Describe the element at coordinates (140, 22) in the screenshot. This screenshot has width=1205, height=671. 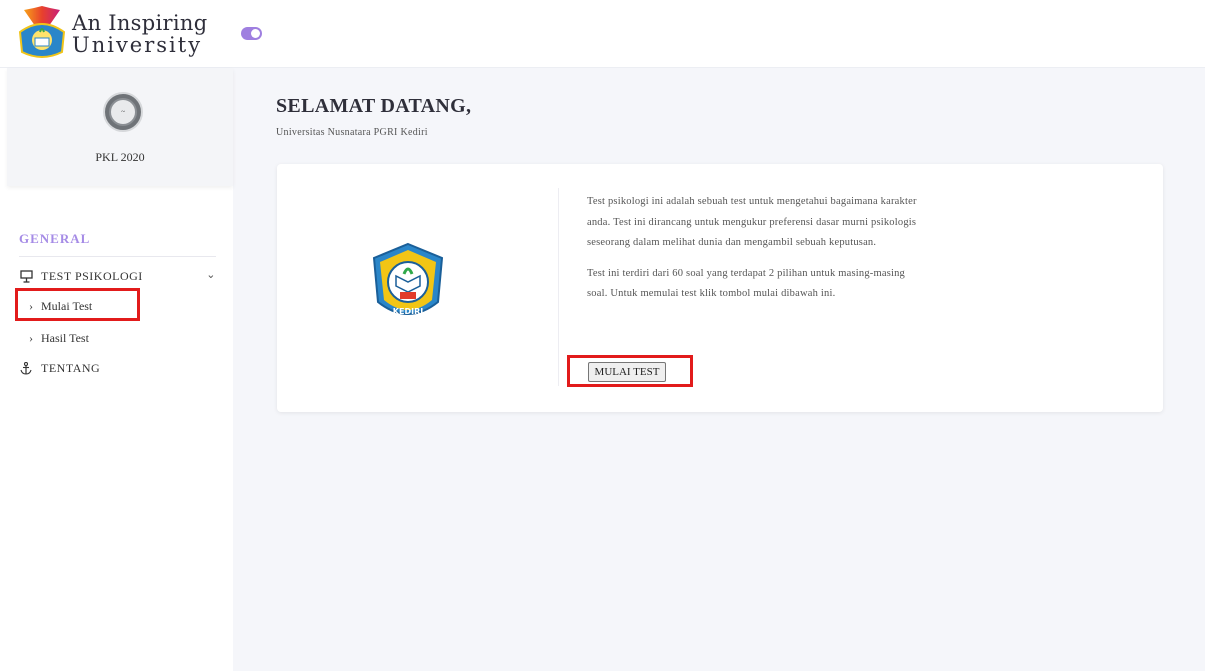
I see `brand-title-line1: An Inspiring` at that location.